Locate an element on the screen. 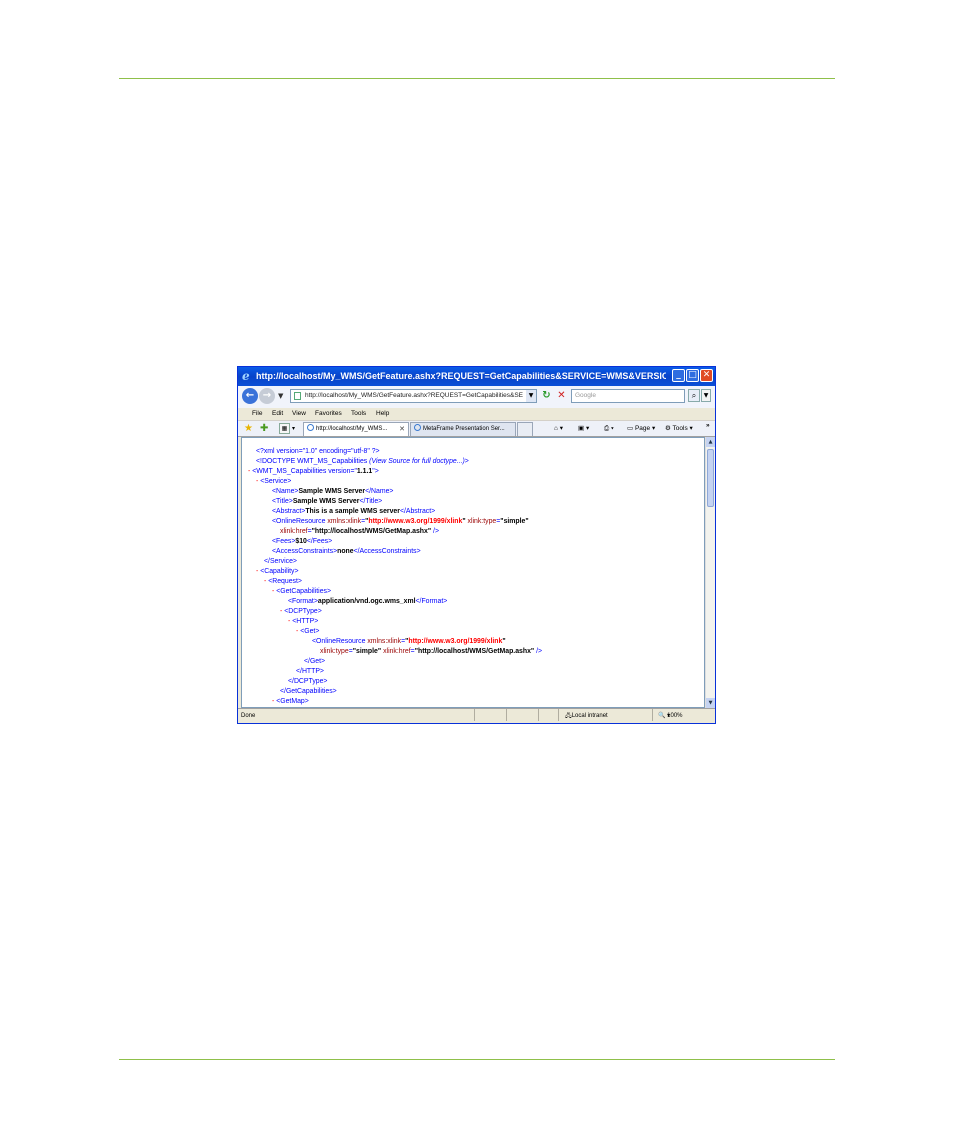 This screenshot has width=954, height=1133. xml-http-open: - <HTTP> is located at coordinates (303, 622).